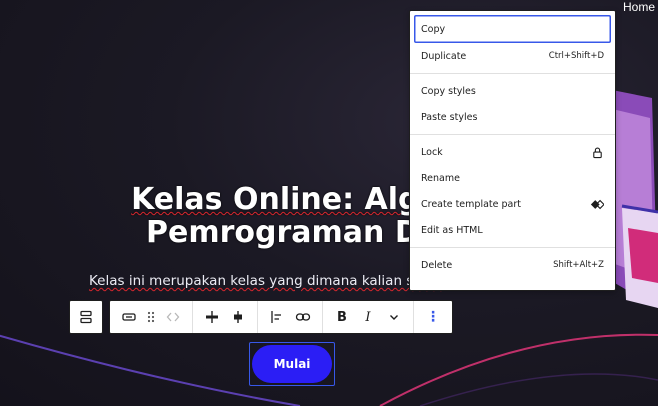 The width and height of the screenshot is (658, 406). Describe the element at coordinates (444, 56) in the screenshot. I see `menu-item-label: Duplicate` at that location.